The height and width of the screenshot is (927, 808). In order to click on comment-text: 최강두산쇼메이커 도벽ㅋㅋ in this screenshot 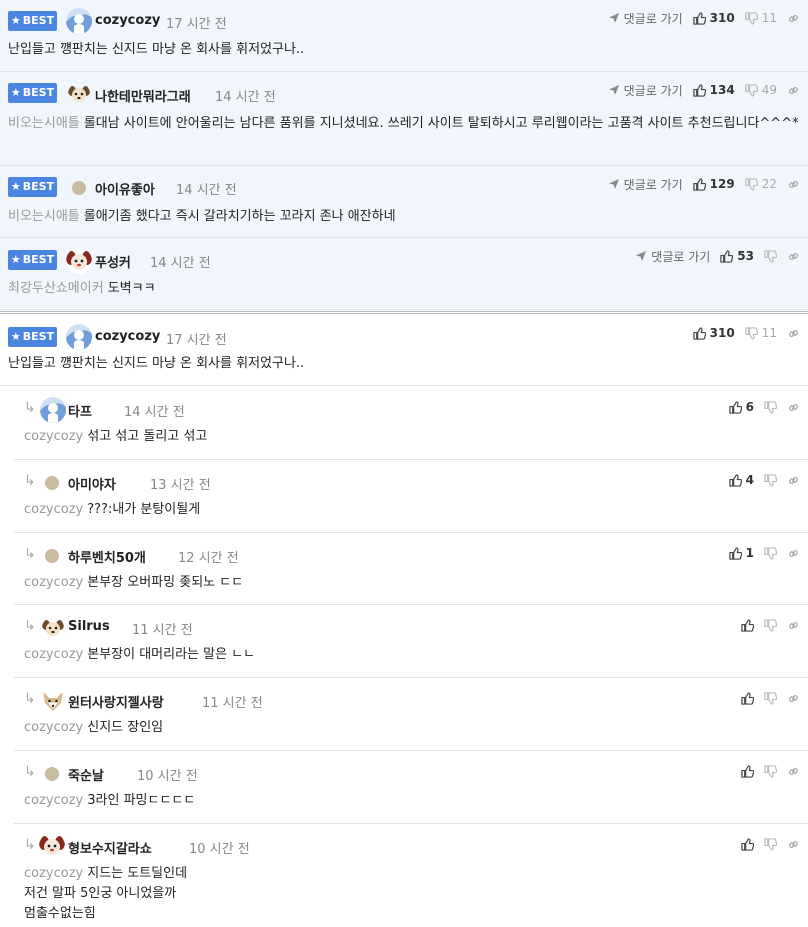, I will do `click(82, 288)`.